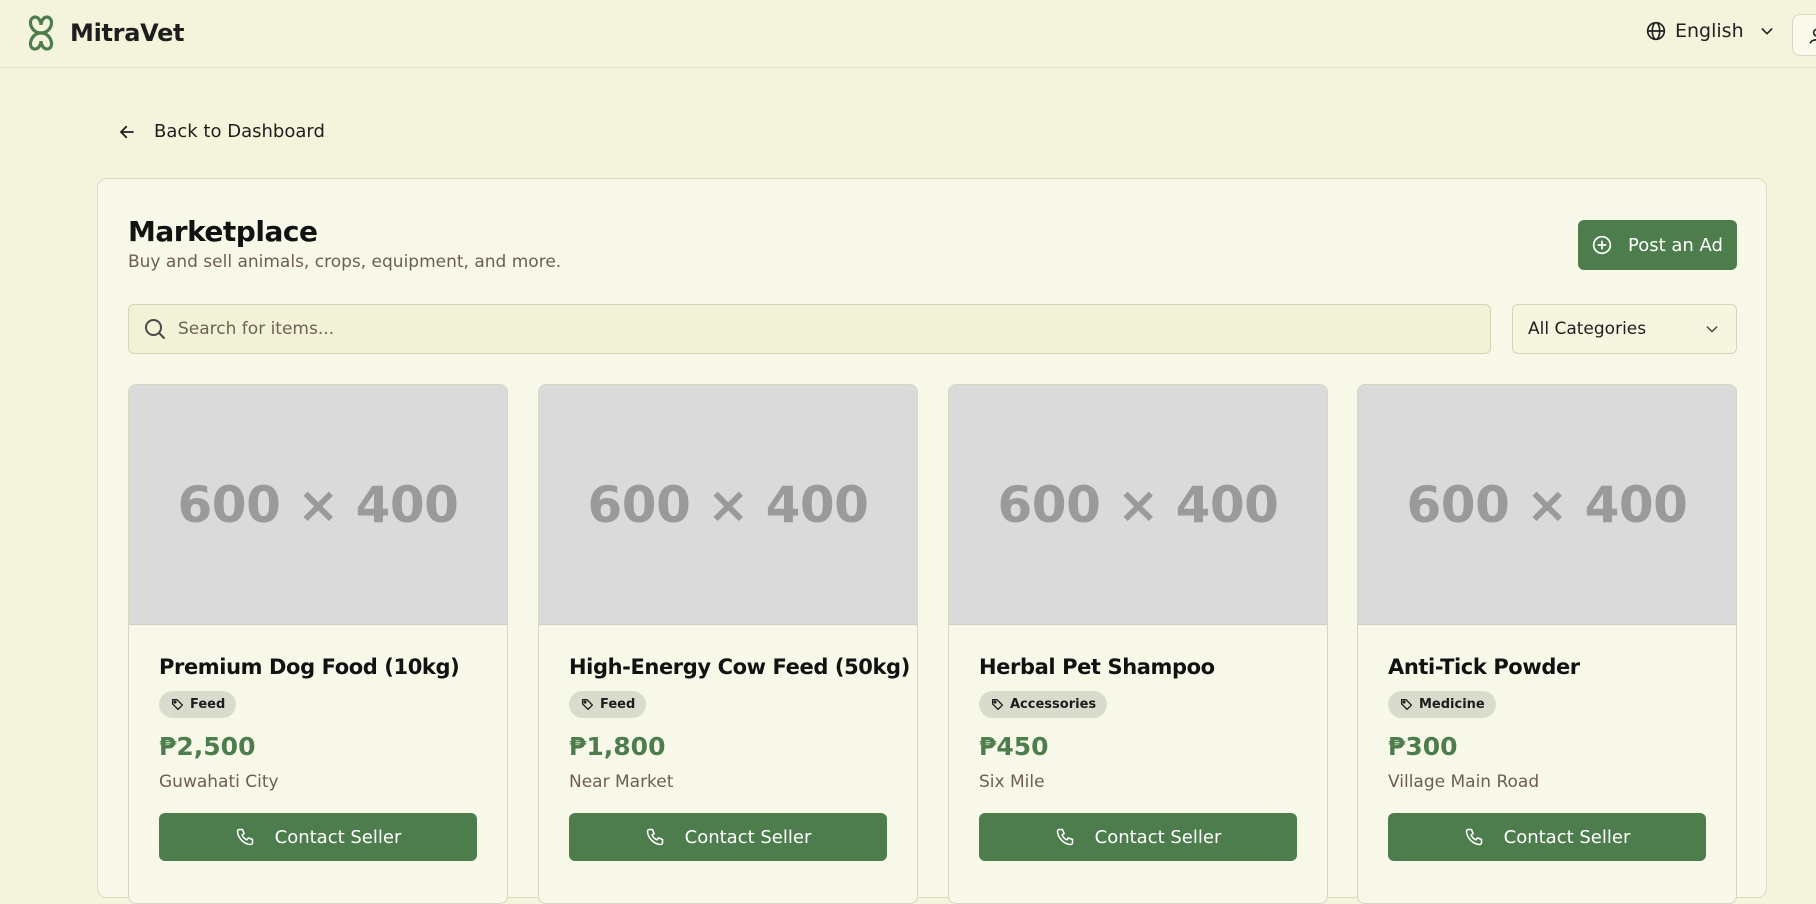 The width and height of the screenshot is (1816, 904). I want to click on arrow-left-icon, so click(127, 131).